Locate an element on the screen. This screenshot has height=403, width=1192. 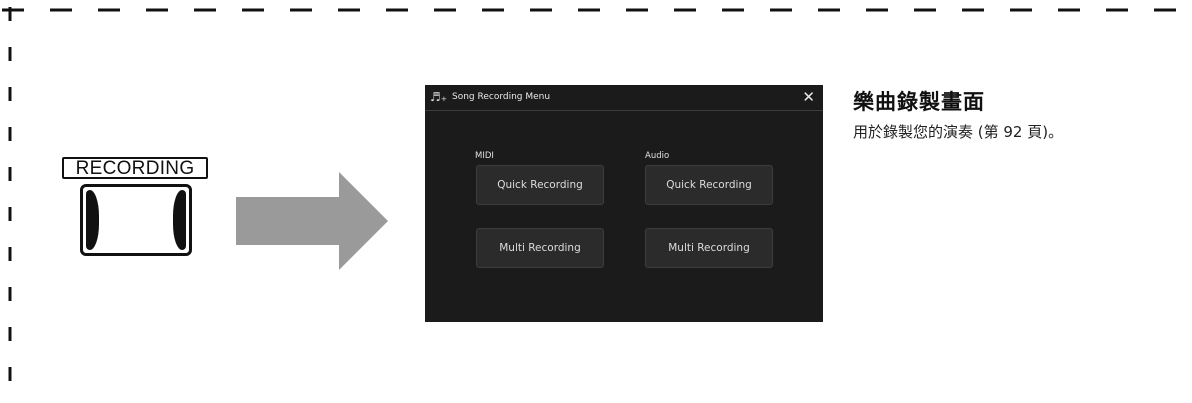
screen-titlebar: ♬₊ Song Recording Menu ✕ is located at coordinates (624, 98).